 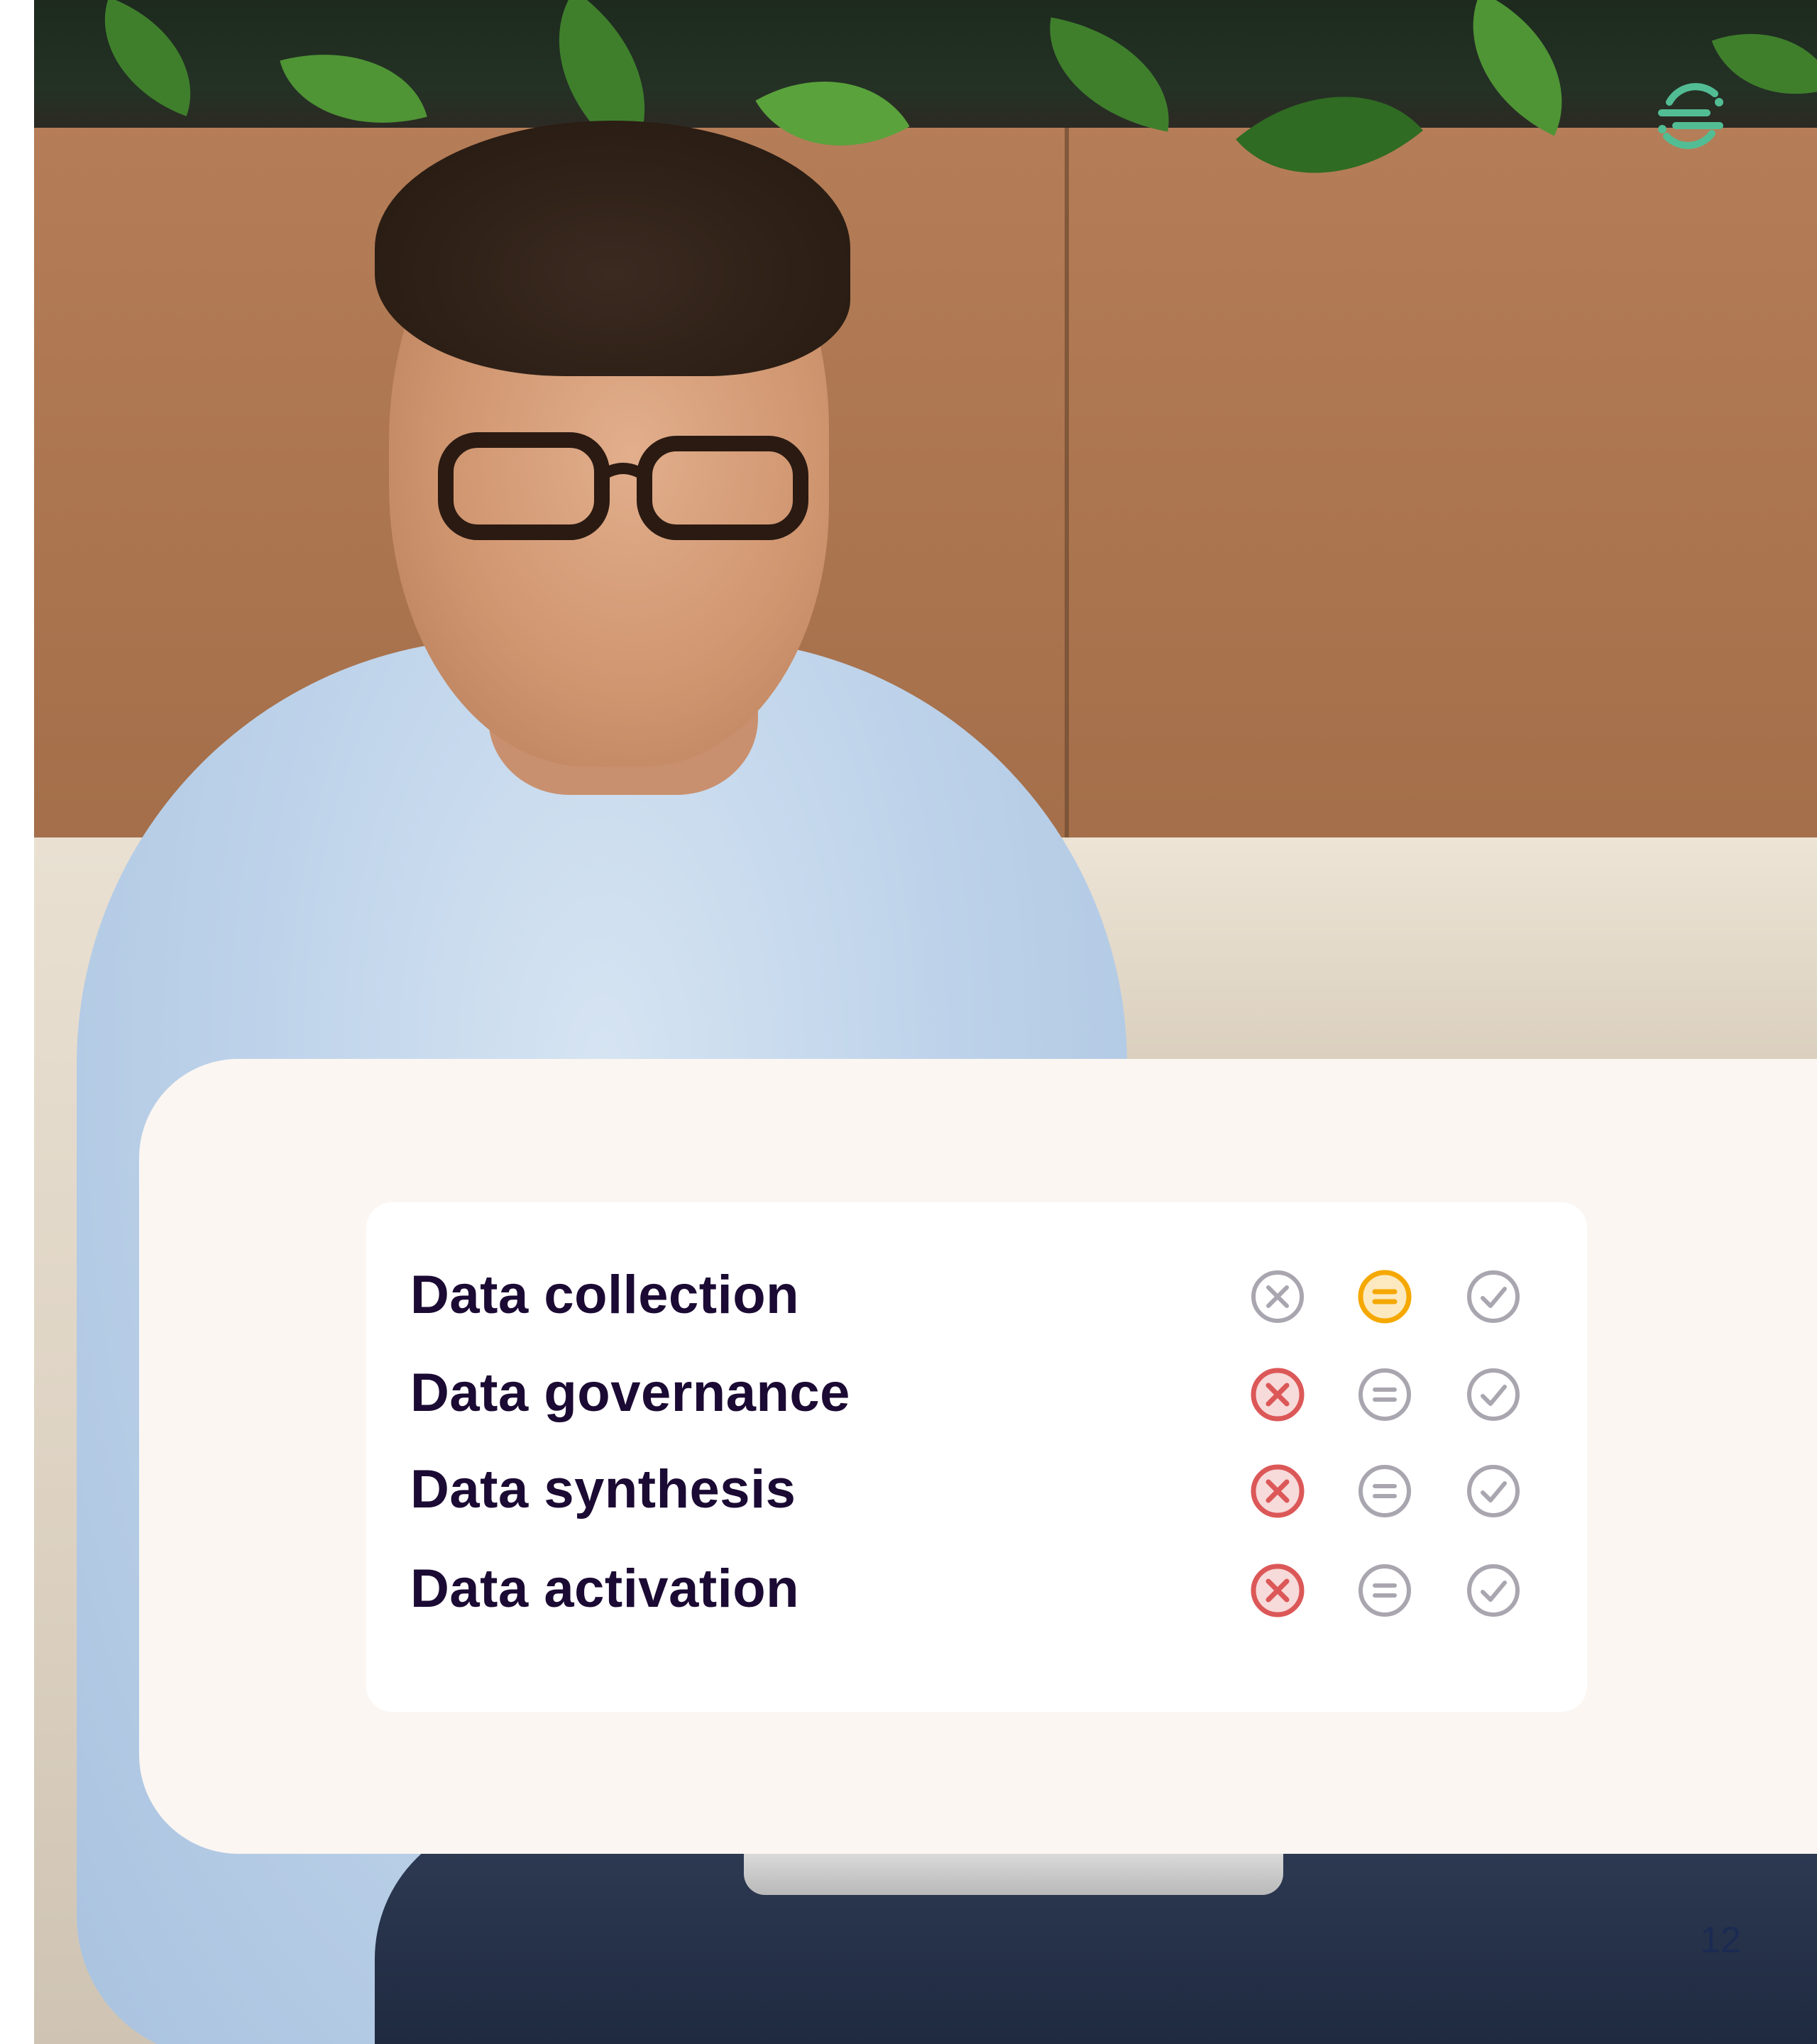 What do you see at coordinates (1067, 511) in the screenshot?
I see `wood-panel-seam` at bounding box center [1067, 511].